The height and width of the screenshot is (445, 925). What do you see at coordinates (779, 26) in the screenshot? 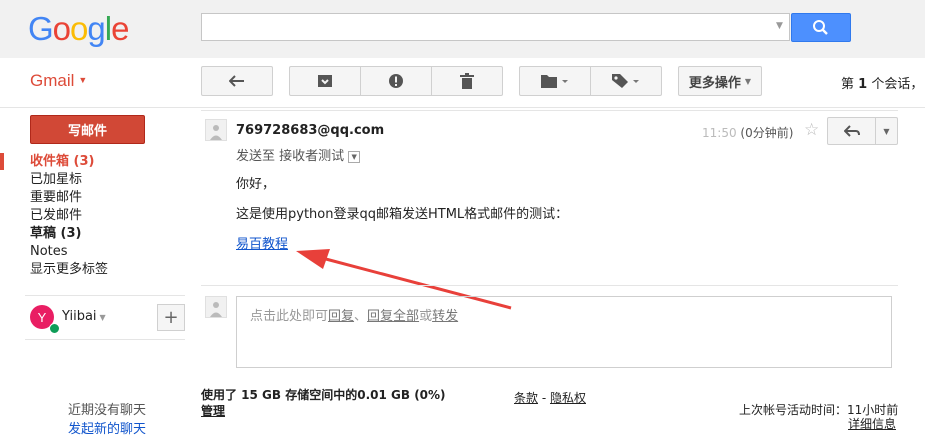
I see `search-options-caret-icon: ▼` at bounding box center [779, 26].